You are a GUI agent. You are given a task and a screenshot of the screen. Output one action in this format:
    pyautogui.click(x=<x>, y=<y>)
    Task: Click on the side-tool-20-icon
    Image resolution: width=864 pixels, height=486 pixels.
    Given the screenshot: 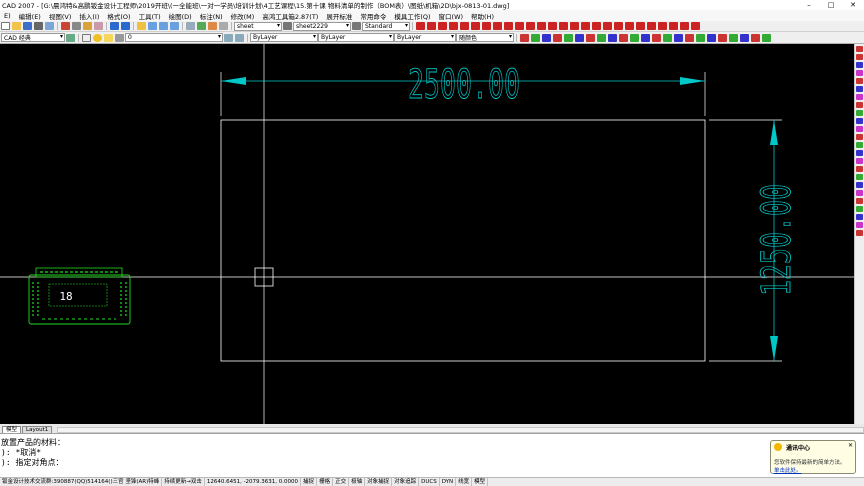 What is the action you would take?
    pyautogui.click(x=859, y=201)
    